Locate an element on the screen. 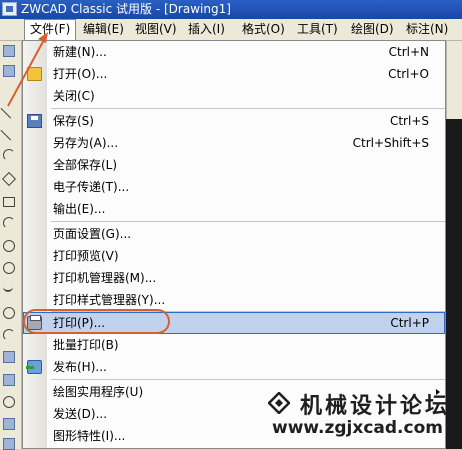  watermark: 机械设计论坛 www.zgjxcad.com is located at coordinates (358, 416).